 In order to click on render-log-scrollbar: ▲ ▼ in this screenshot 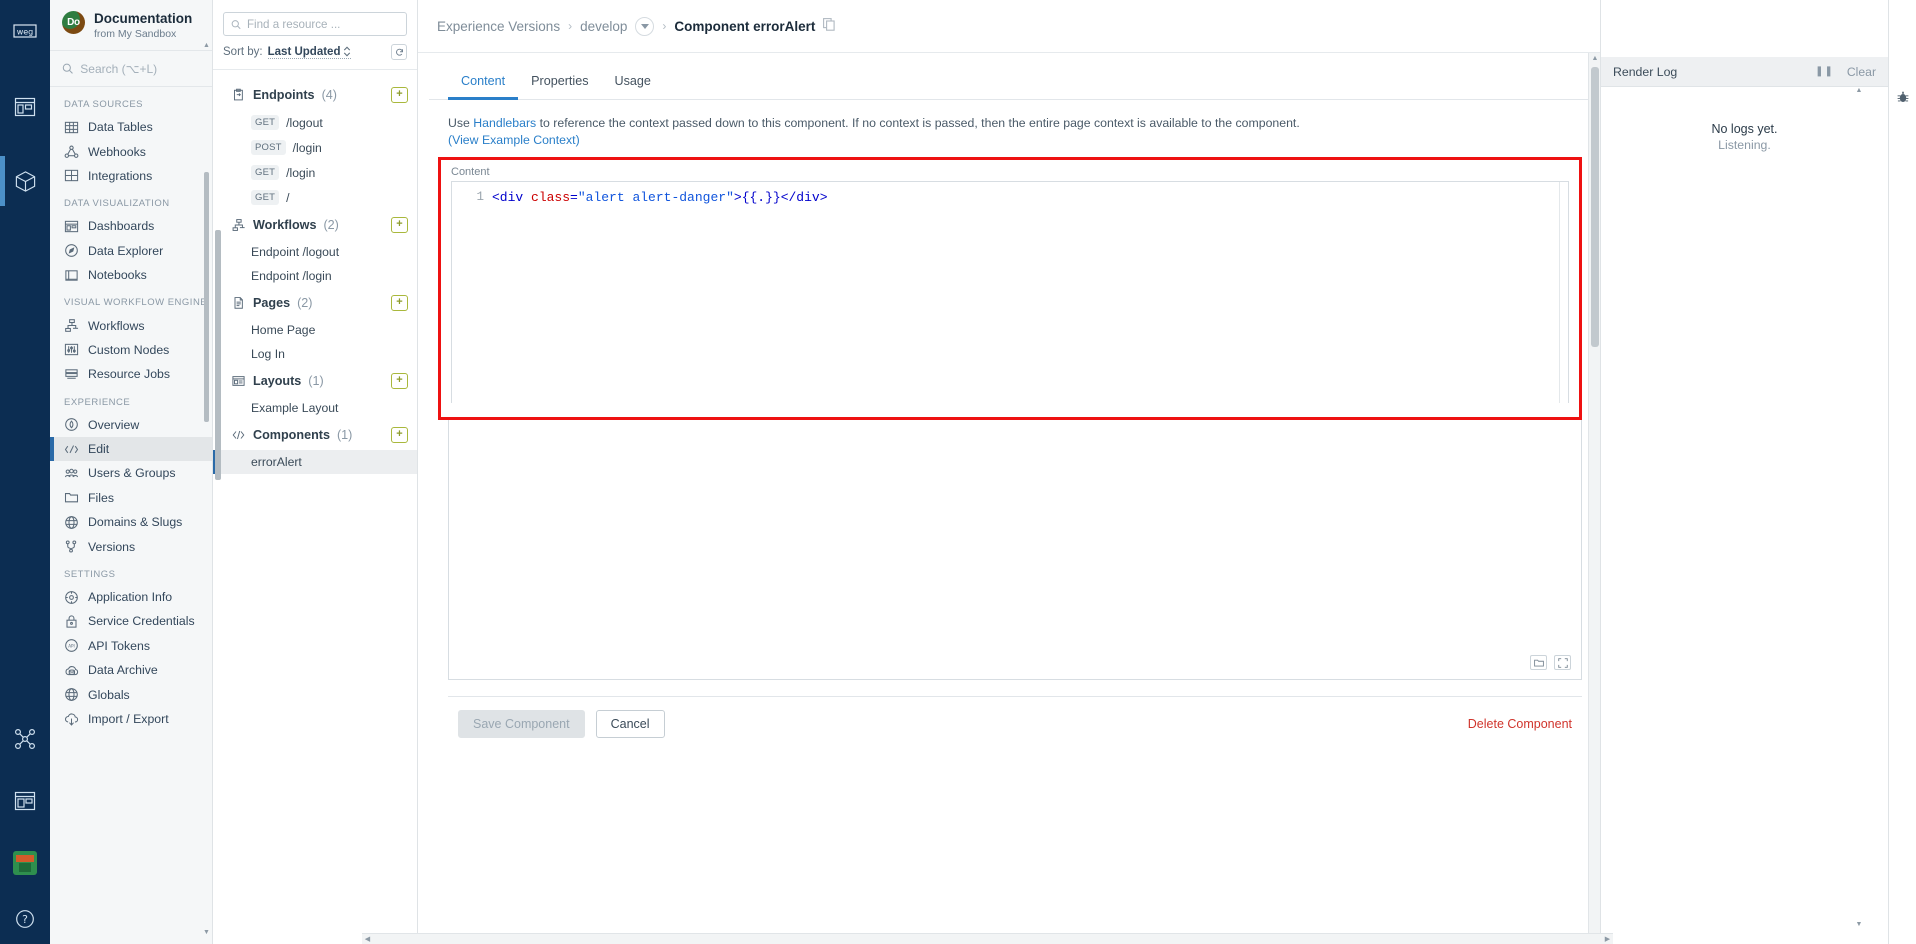, I will do `click(1859, 507)`.